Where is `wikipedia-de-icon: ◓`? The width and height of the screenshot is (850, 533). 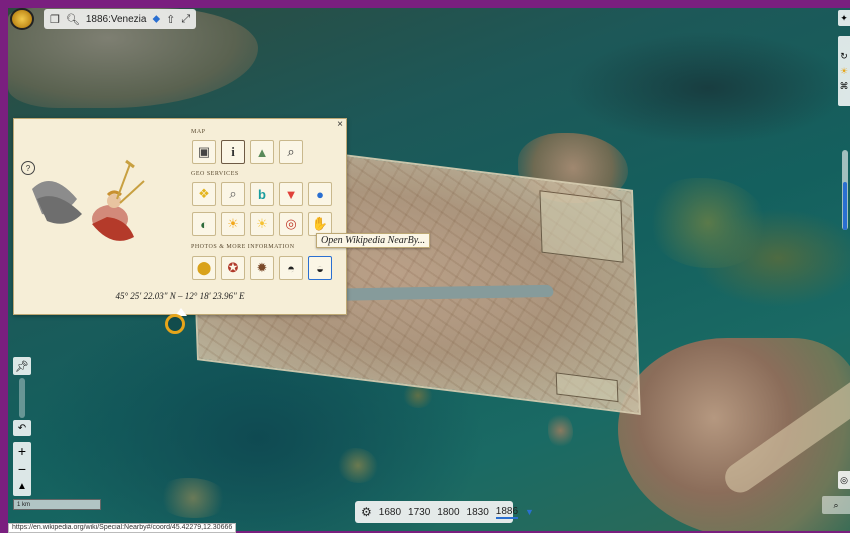 wikipedia-de-icon: ◓ is located at coordinates (291, 268).